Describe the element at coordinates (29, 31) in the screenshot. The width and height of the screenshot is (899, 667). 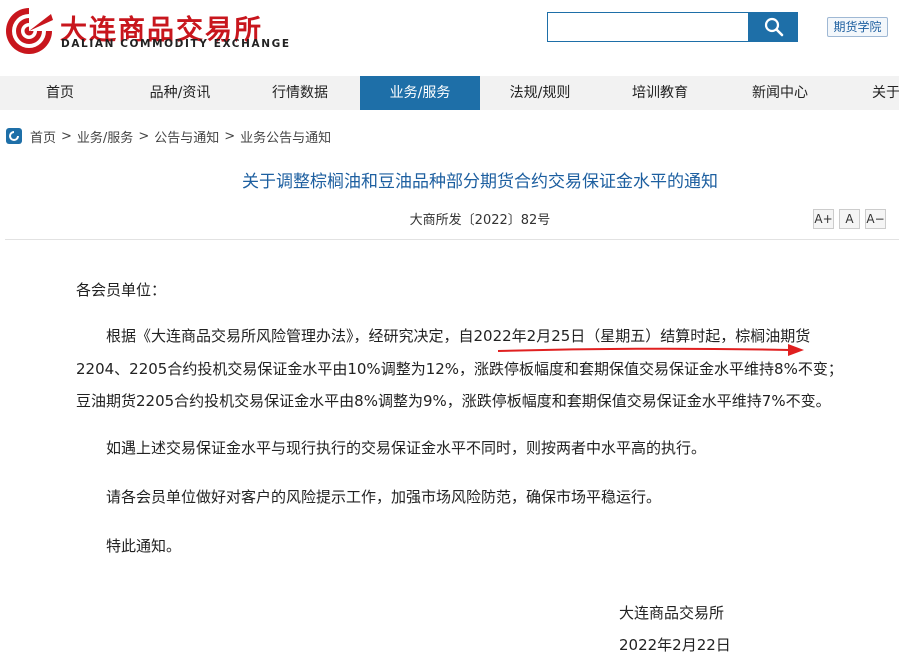
I see `dce-logo-icon` at that location.